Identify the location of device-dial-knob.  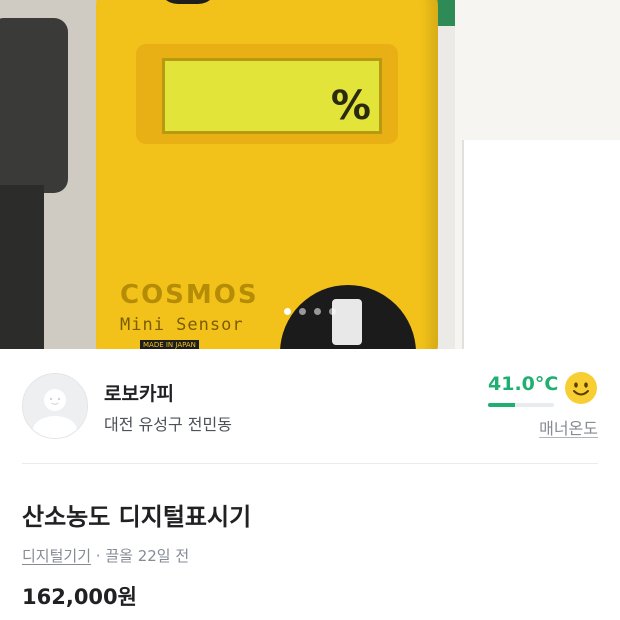
(348, 317).